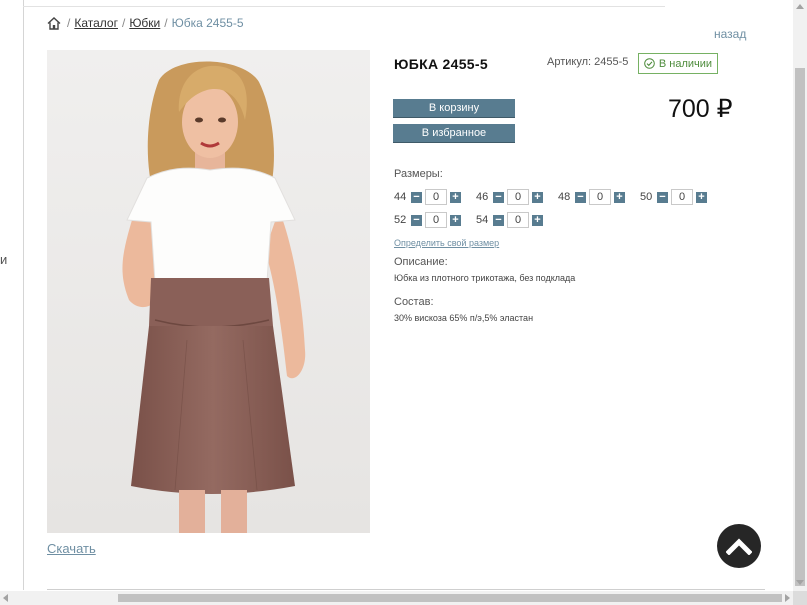  I want to click on product-sku: Артикул: 2455-5, so click(588, 62).